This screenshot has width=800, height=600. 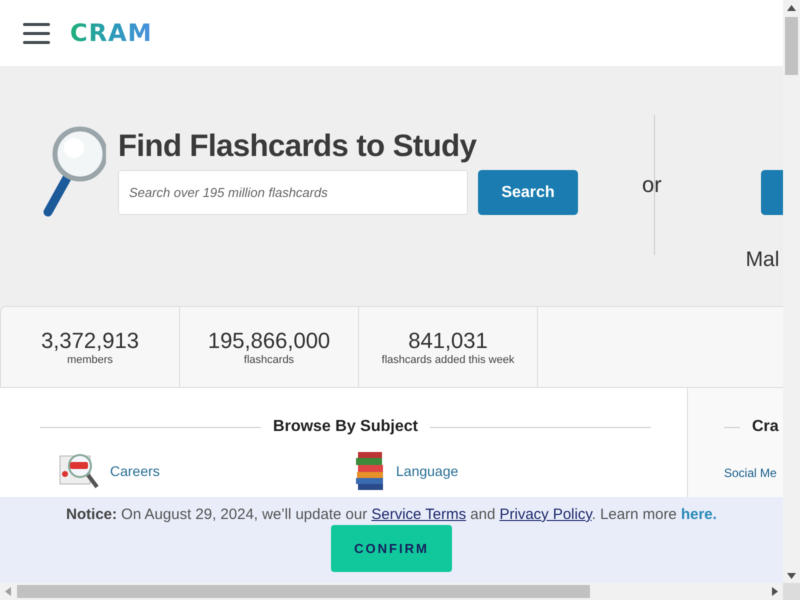 I want to click on stat-value: 3,372,913, so click(x=90, y=341).